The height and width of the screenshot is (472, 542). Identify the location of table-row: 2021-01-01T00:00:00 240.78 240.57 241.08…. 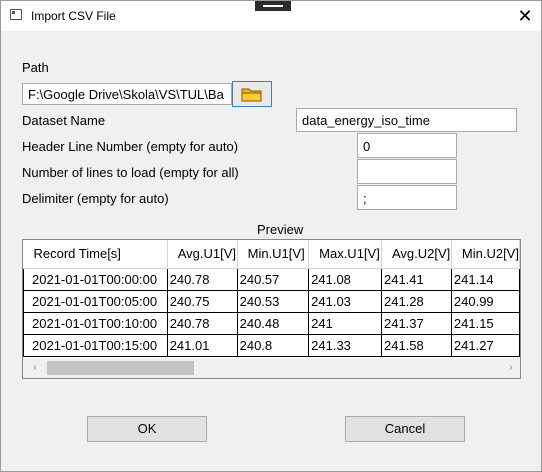
(271, 279).